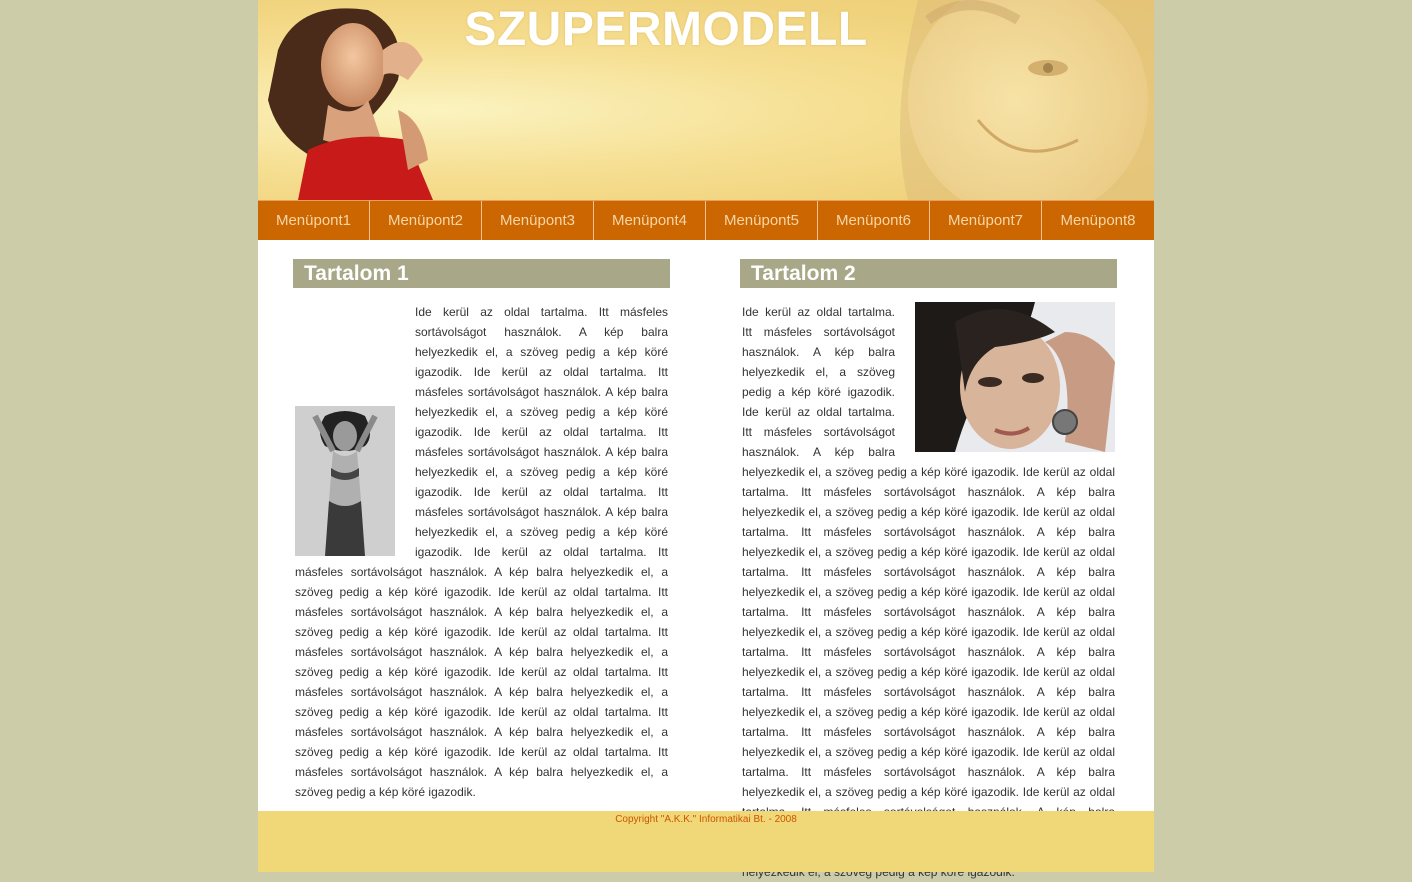  Describe the element at coordinates (426, 220) in the screenshot. I see `nav-item-menupont2: Menüpont2` at that location.